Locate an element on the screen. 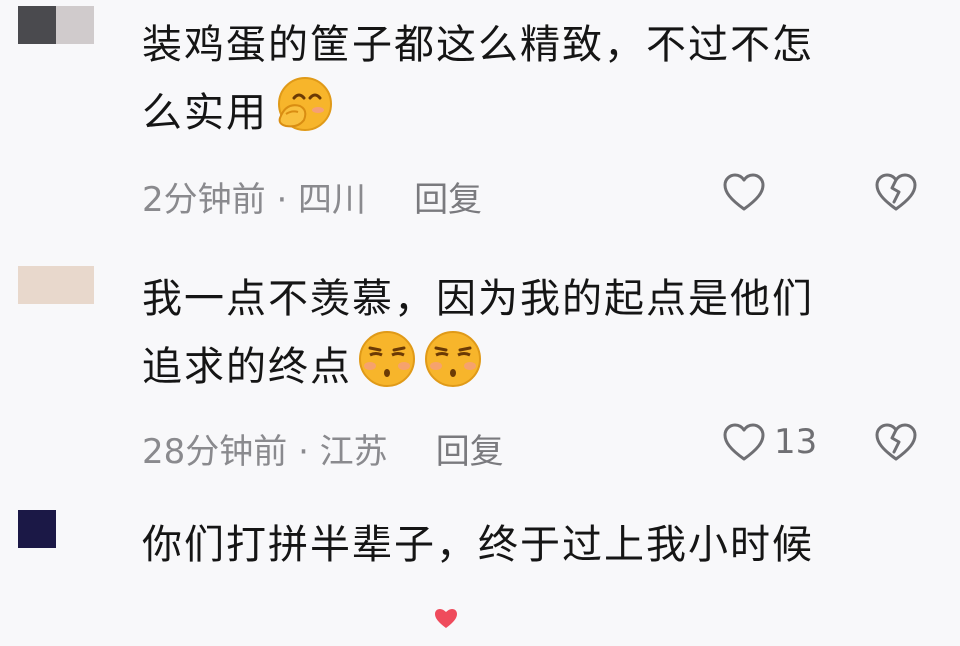  comment-text: 你们打拼半辈子，终于过上我小时候 is located at coordinates (532, 574).